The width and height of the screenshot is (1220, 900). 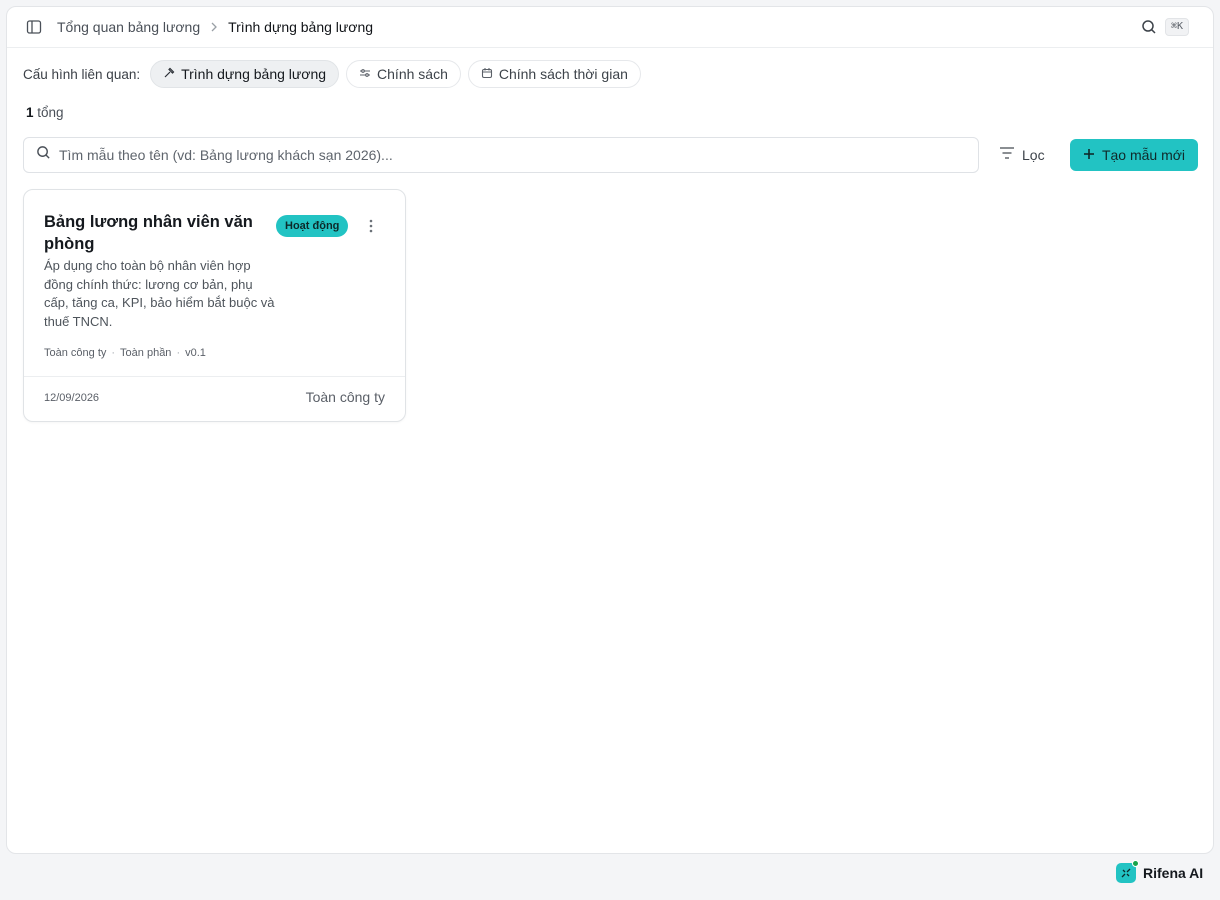 What do you see at coordinates (371, 226) in the screenshot?
I see `more-vertical-icon` at bounding box center [371, 226].